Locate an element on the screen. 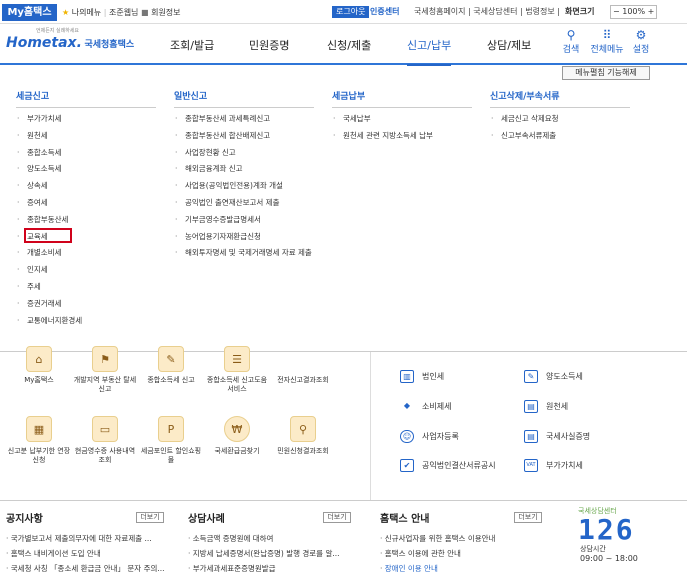  cert-center-link: 인증센터 is located at coordinates (384, 12).